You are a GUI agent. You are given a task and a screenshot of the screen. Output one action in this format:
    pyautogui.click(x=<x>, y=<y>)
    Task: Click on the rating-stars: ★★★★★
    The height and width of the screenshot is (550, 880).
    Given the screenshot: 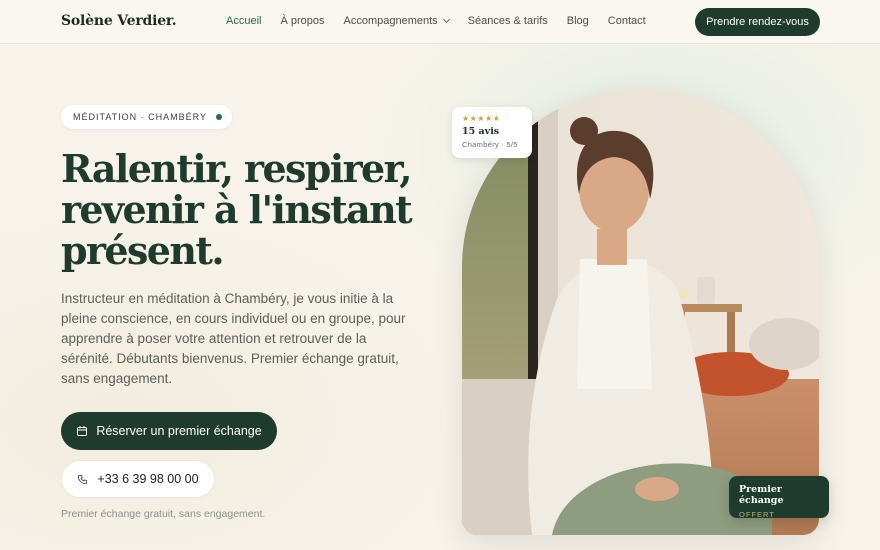 What is the action you would take?
    pyautogui.click(x=481, y=118)
    